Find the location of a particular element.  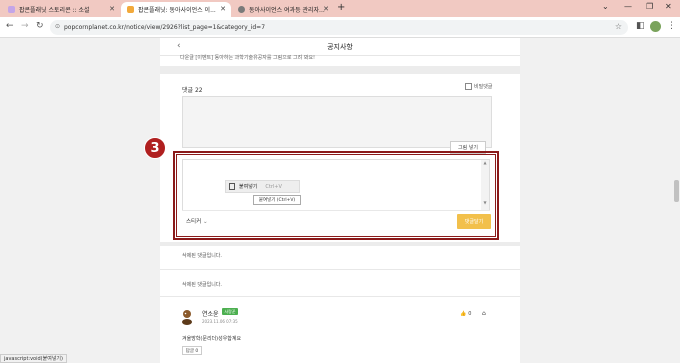

bookmark-star-icon: ☆ is located at coordinates (618, 26).